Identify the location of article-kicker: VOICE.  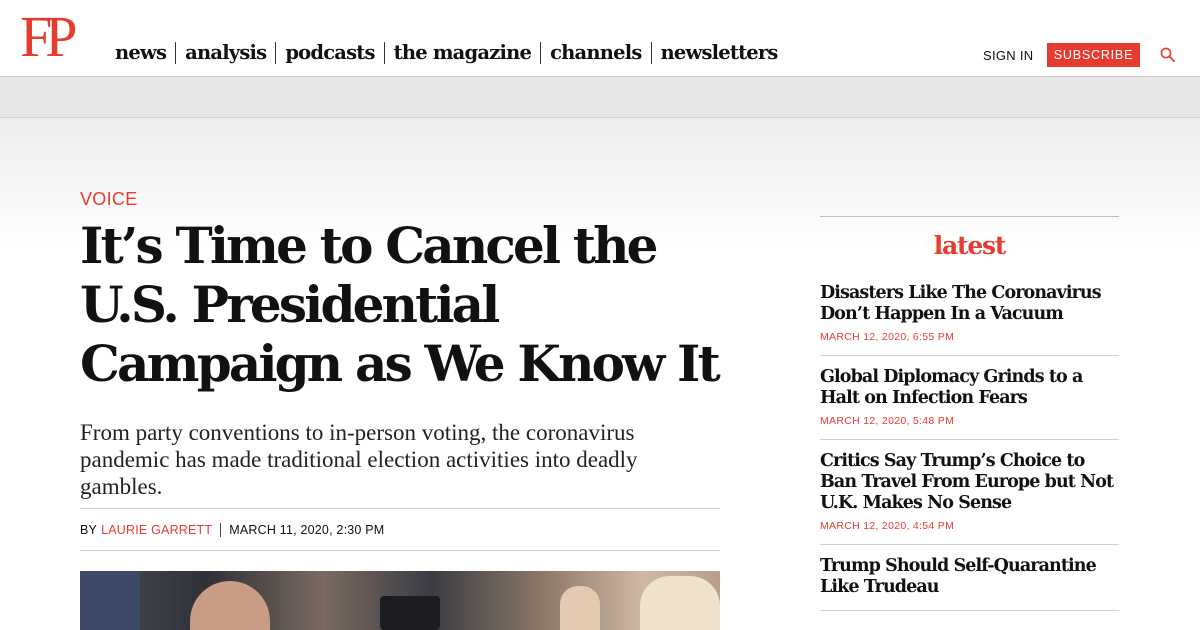
(109, 199).